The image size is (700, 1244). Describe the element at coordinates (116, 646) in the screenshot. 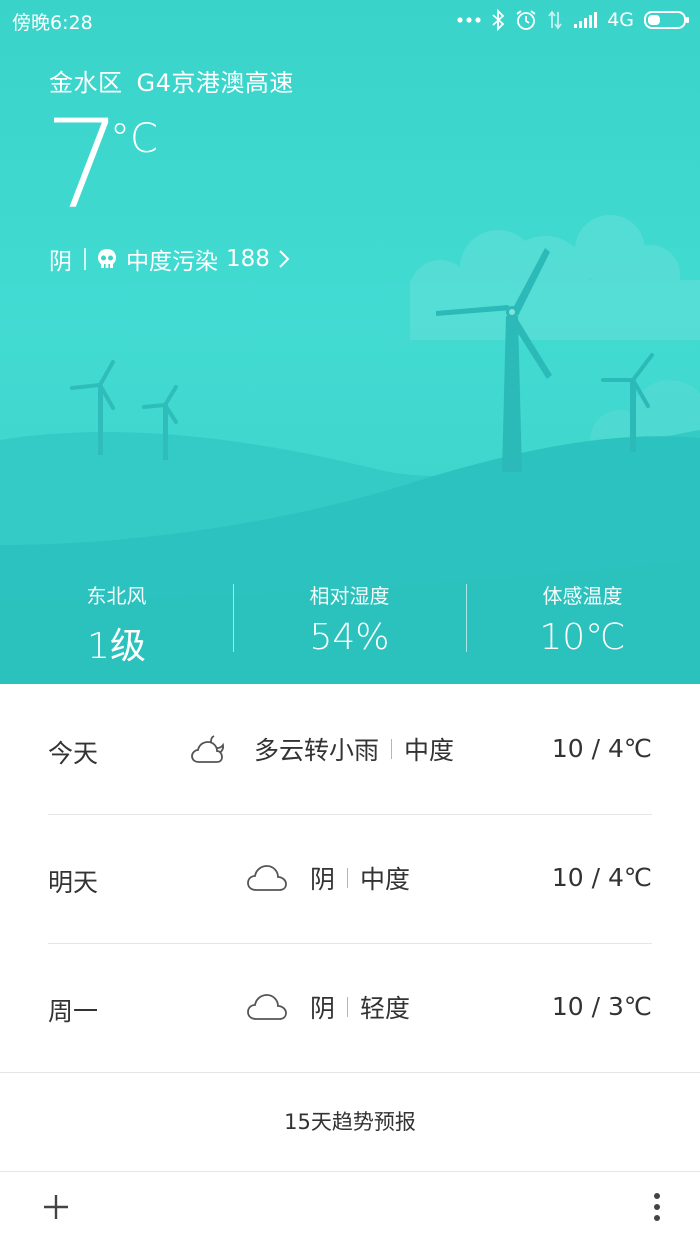

I see `stat-value: 1级` at that location.